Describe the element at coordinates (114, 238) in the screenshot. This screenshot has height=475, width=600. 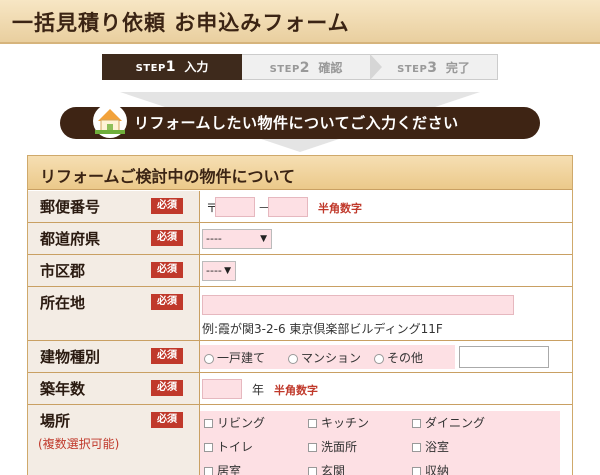
I see `label-cell: 都道府県 必須` at that location.